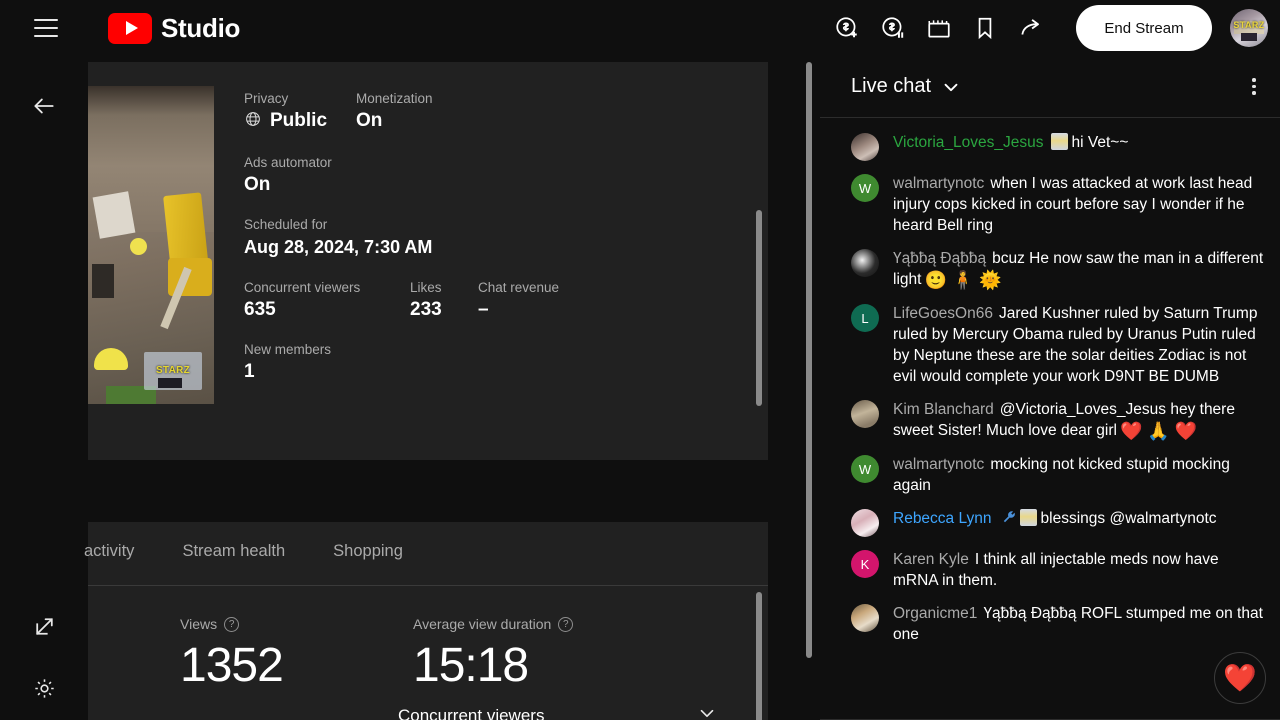 This screenshot has height=720, width=1280. What do you see at coordinates (935, 613) in the screenshot?
I see `chat-author: Organicme1` at bounding box center [935, 613].